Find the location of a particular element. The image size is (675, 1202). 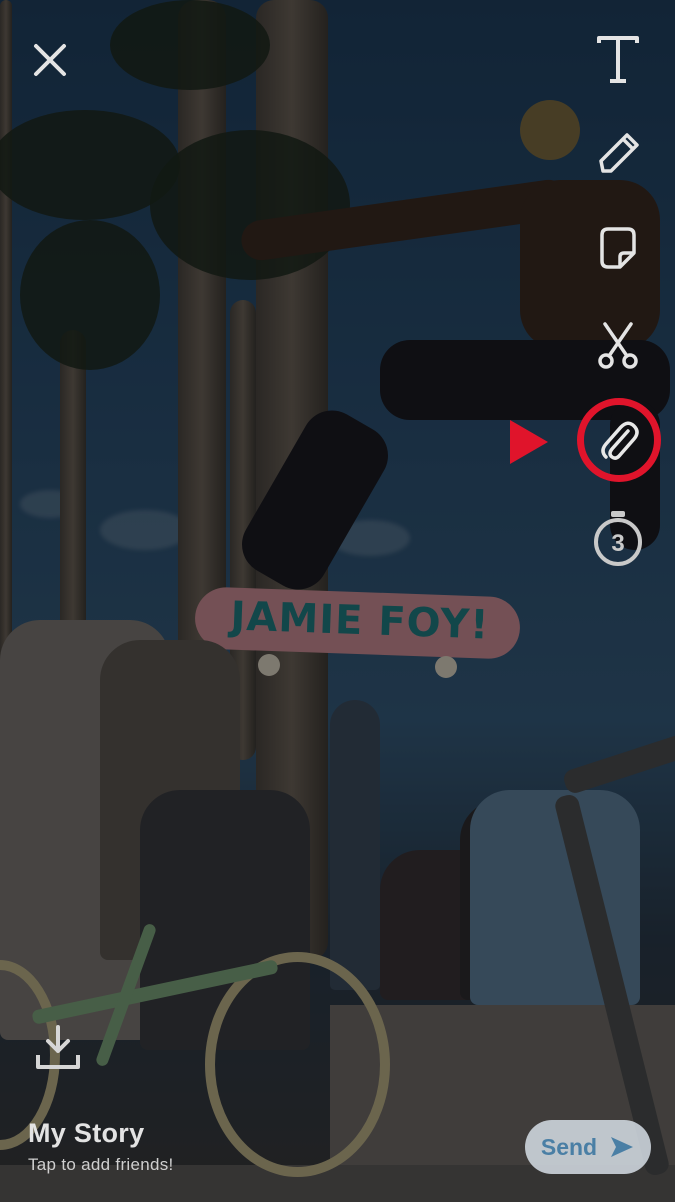

highlight-arrow is located at coordinates (529, 442).